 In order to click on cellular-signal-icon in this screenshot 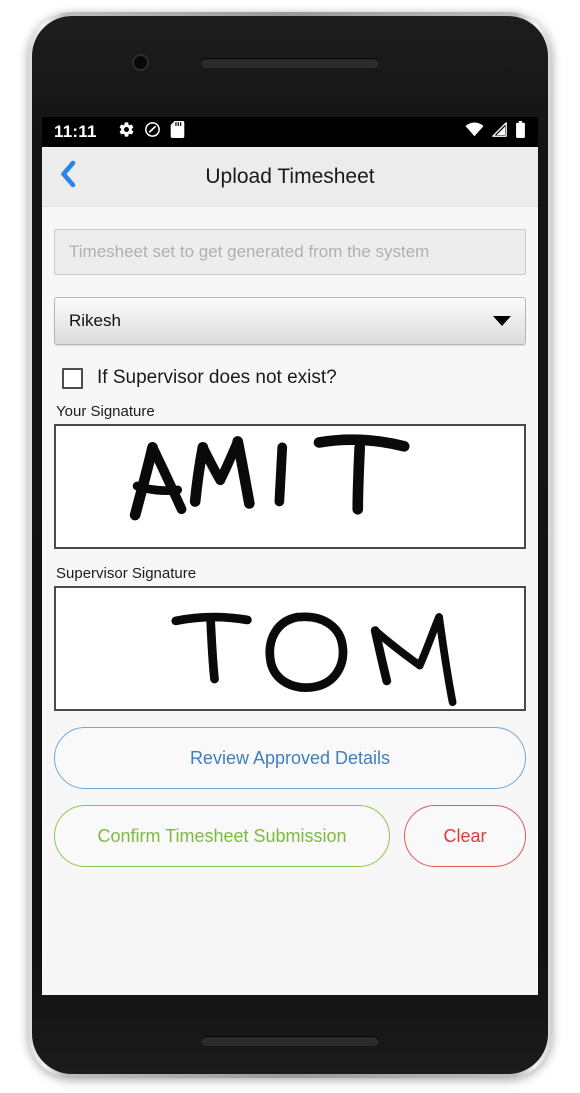, I will do `click(499, 132)`.